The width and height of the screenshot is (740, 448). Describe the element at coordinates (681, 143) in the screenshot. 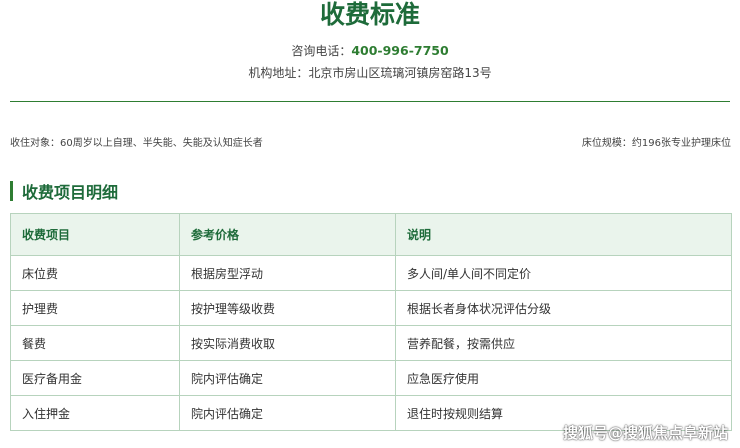

I see `beds-value: 约196张专业护理床位` at that location.